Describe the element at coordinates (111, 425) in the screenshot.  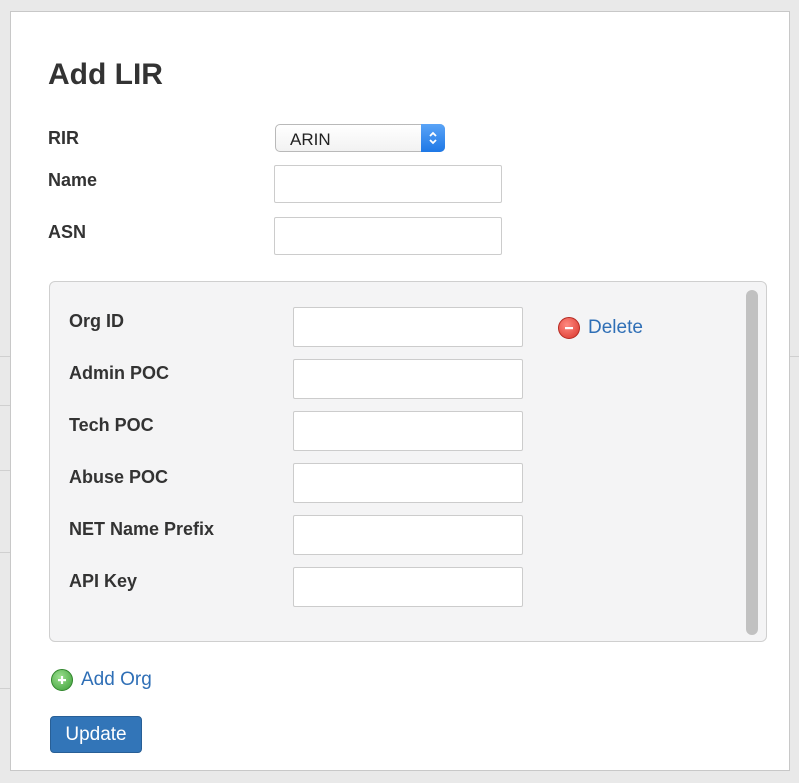
I see `tech-poc-label: Tech POC` at that location.